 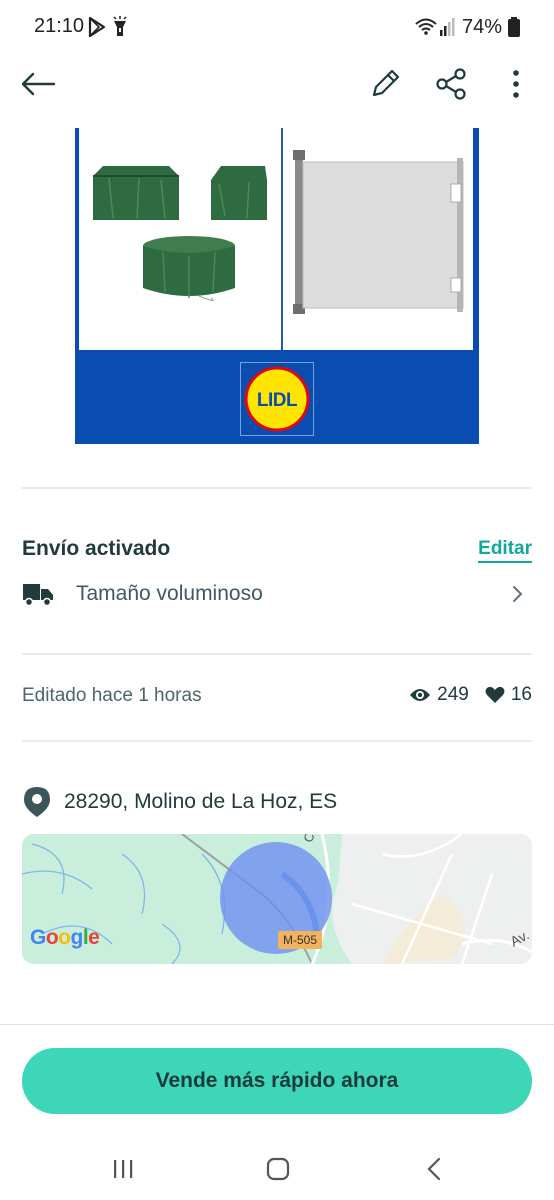 I want to click on views-stat: 249, so click(x=439, y=695).